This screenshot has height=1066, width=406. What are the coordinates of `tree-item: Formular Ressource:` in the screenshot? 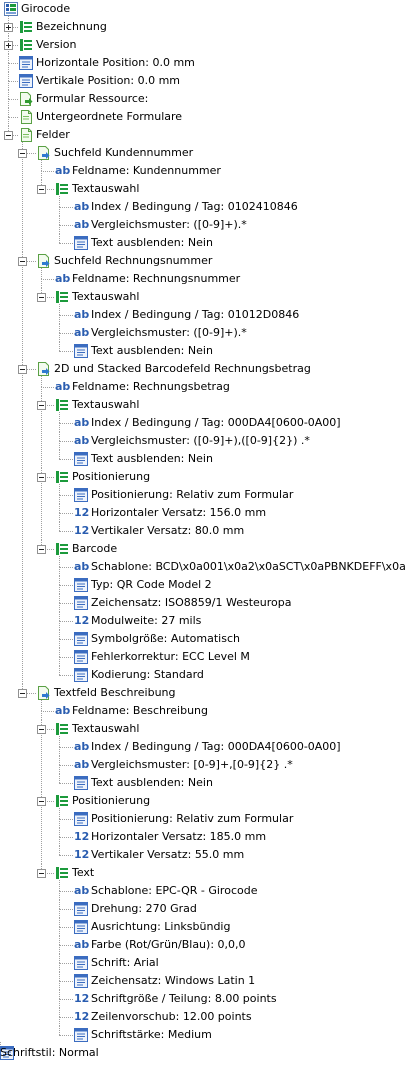 It's located at (203, 99).